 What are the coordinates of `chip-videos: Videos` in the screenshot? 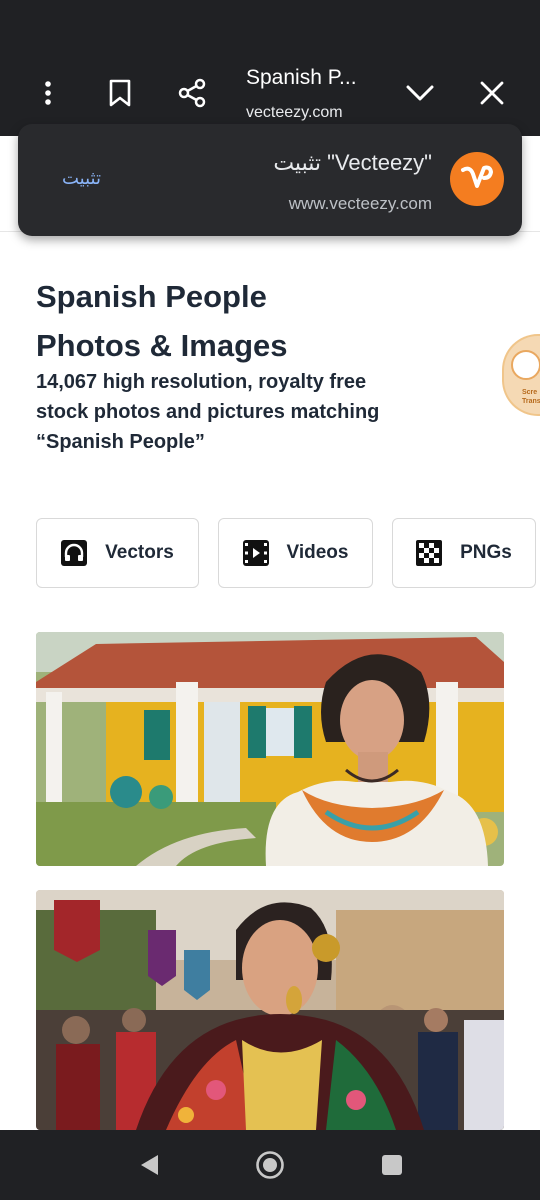 It's located at (295, 553).